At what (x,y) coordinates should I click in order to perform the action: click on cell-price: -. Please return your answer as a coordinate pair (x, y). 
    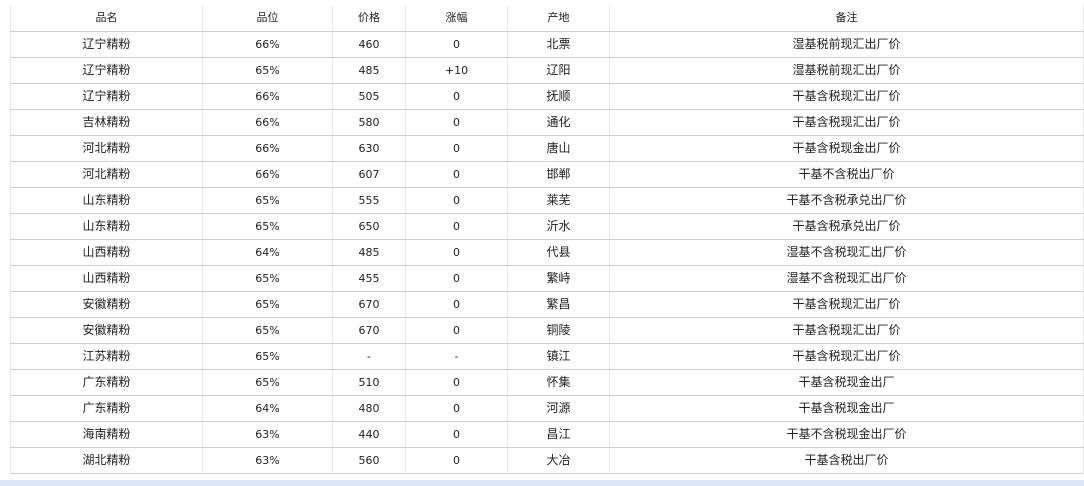
    Looking at the image, I should click on (369, 356).